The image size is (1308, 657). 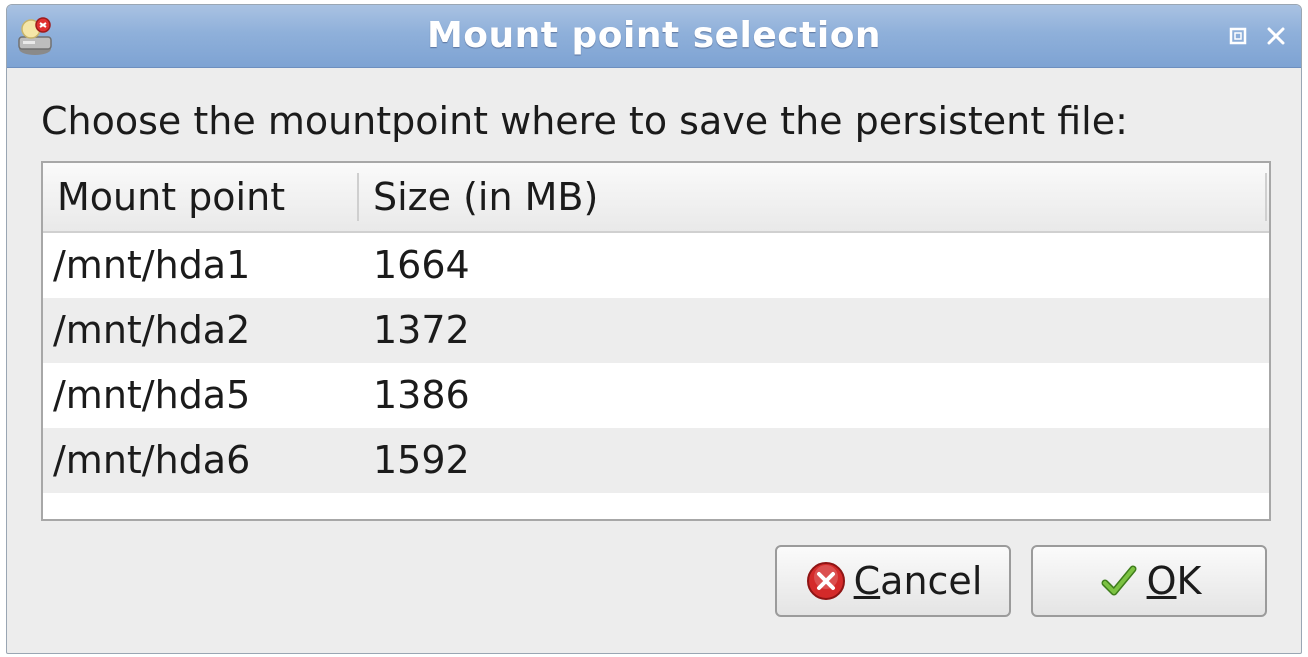 I want to click on title-bar: Mount point selection, so click(x=654, y=36).